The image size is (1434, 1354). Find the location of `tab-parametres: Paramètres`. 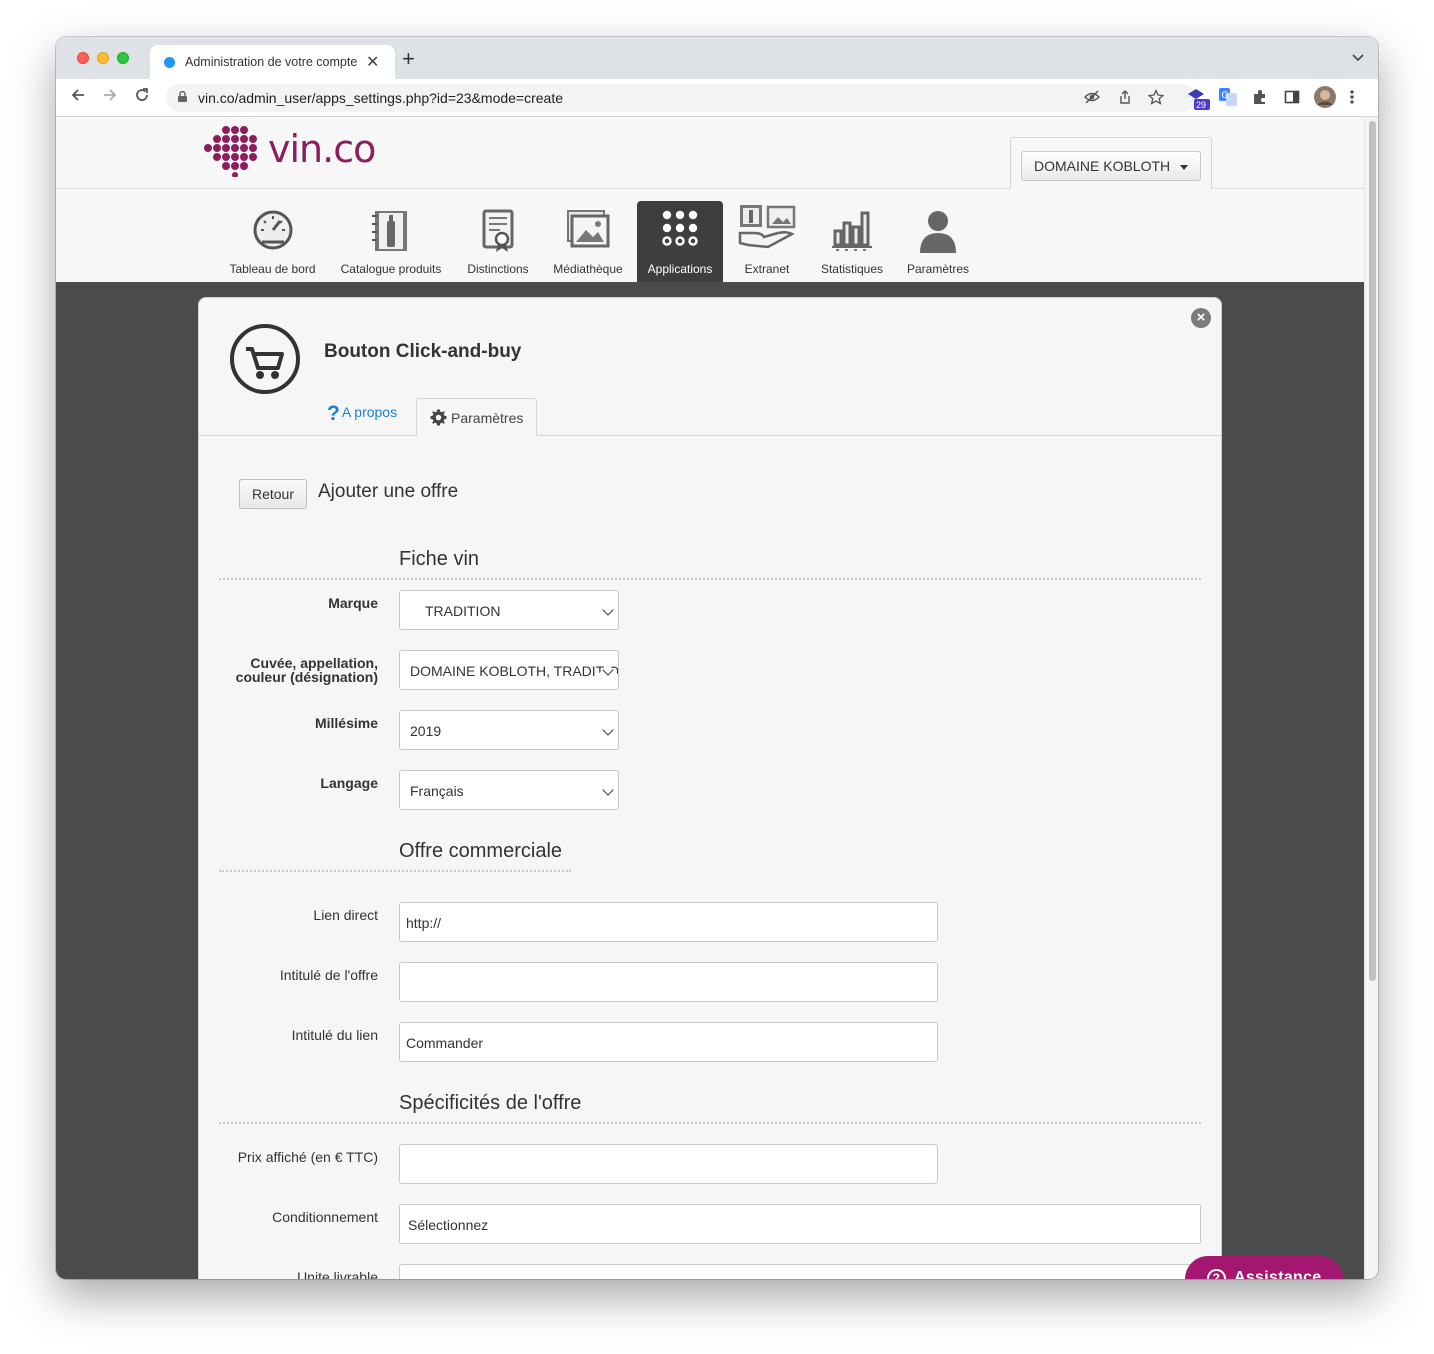

tab-parametres: Paramètres is located at coordinates (476, 417).